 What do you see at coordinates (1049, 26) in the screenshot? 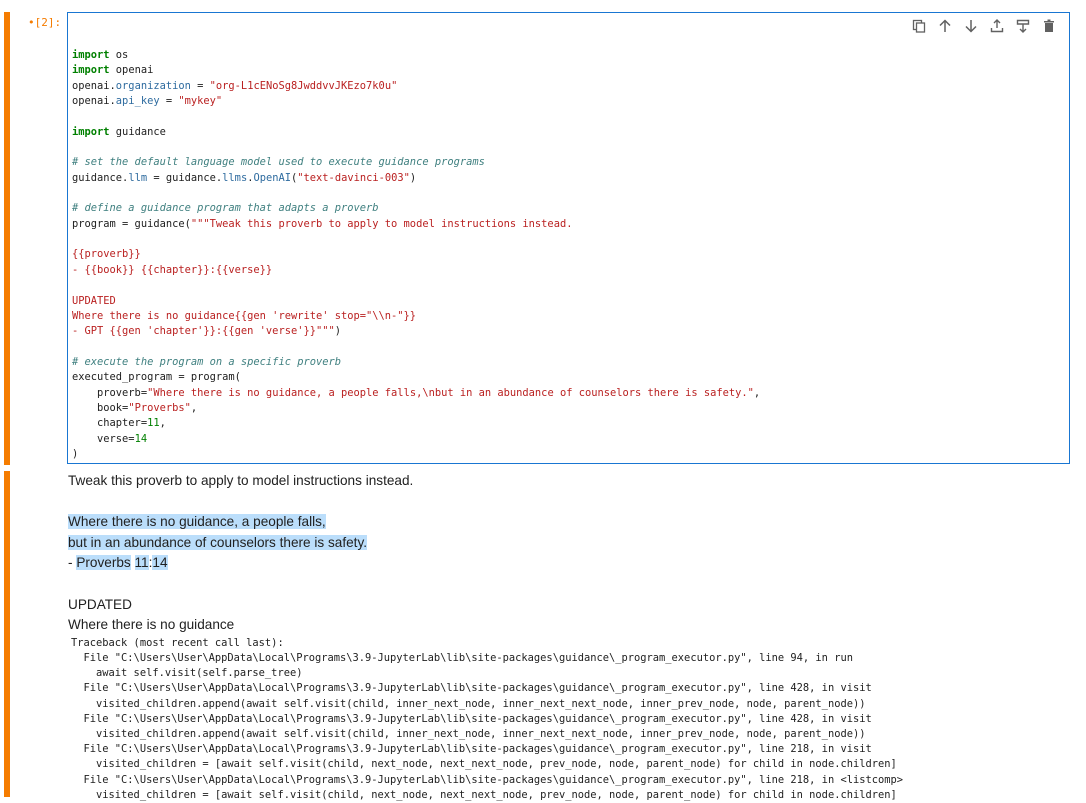
I see `delete-icon` at bounding box center [1049, 26].